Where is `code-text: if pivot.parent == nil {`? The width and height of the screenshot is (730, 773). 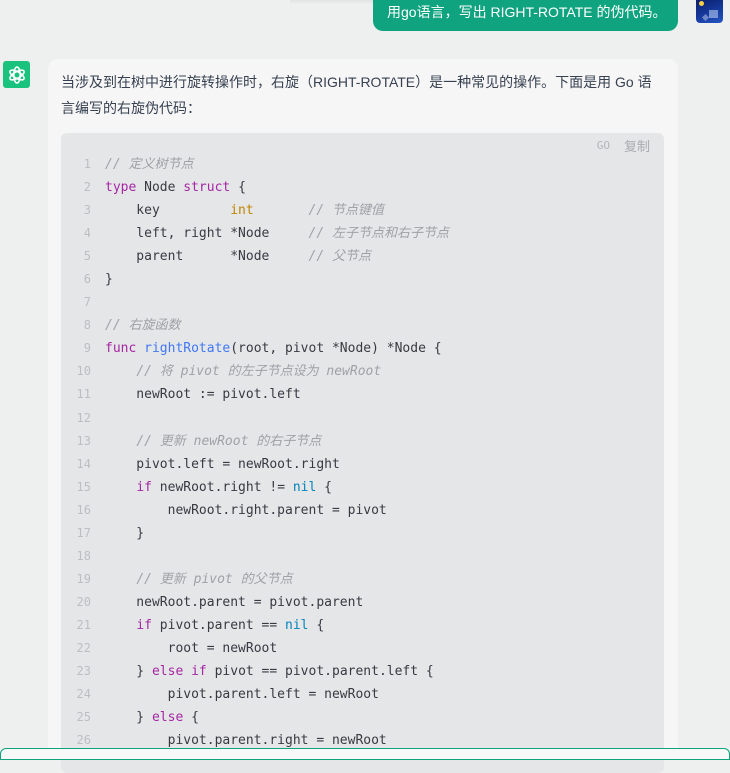
code-text: if pivot.parent == nil { is located at coordinates (214, 625).